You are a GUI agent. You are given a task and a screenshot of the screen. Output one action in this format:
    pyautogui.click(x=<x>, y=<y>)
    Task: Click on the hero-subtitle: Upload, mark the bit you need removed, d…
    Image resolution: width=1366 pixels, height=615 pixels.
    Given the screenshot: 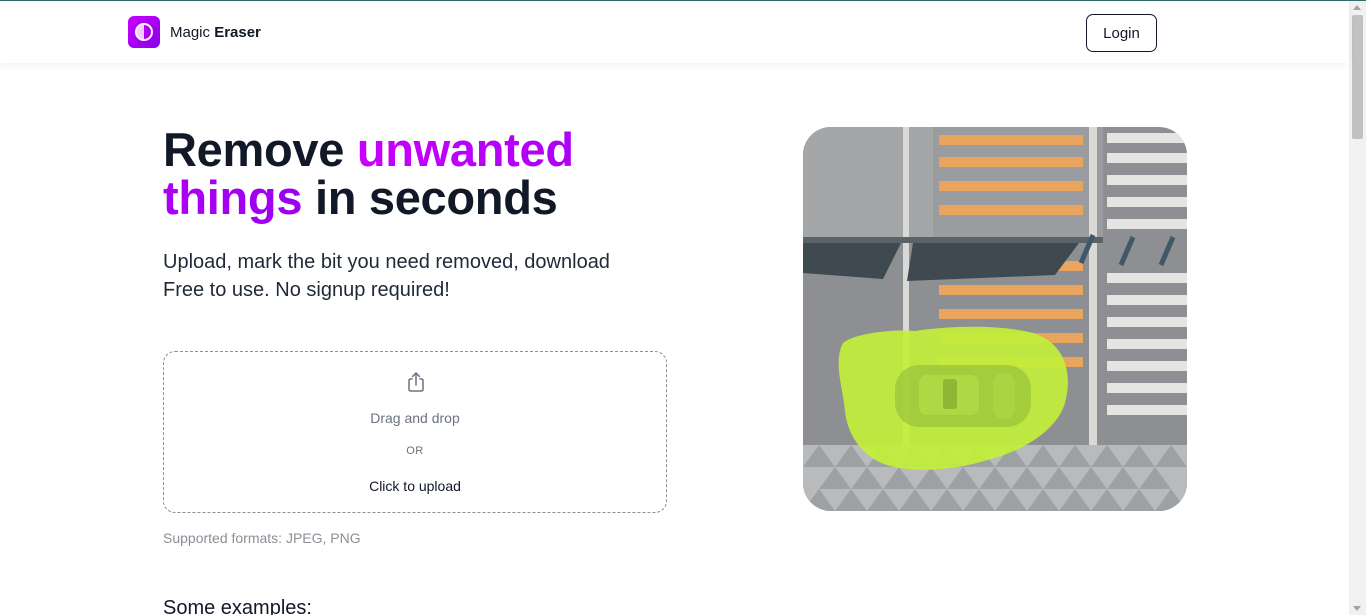 What is the action you would take?
    pyautogui.click(x=423, y=276)
    